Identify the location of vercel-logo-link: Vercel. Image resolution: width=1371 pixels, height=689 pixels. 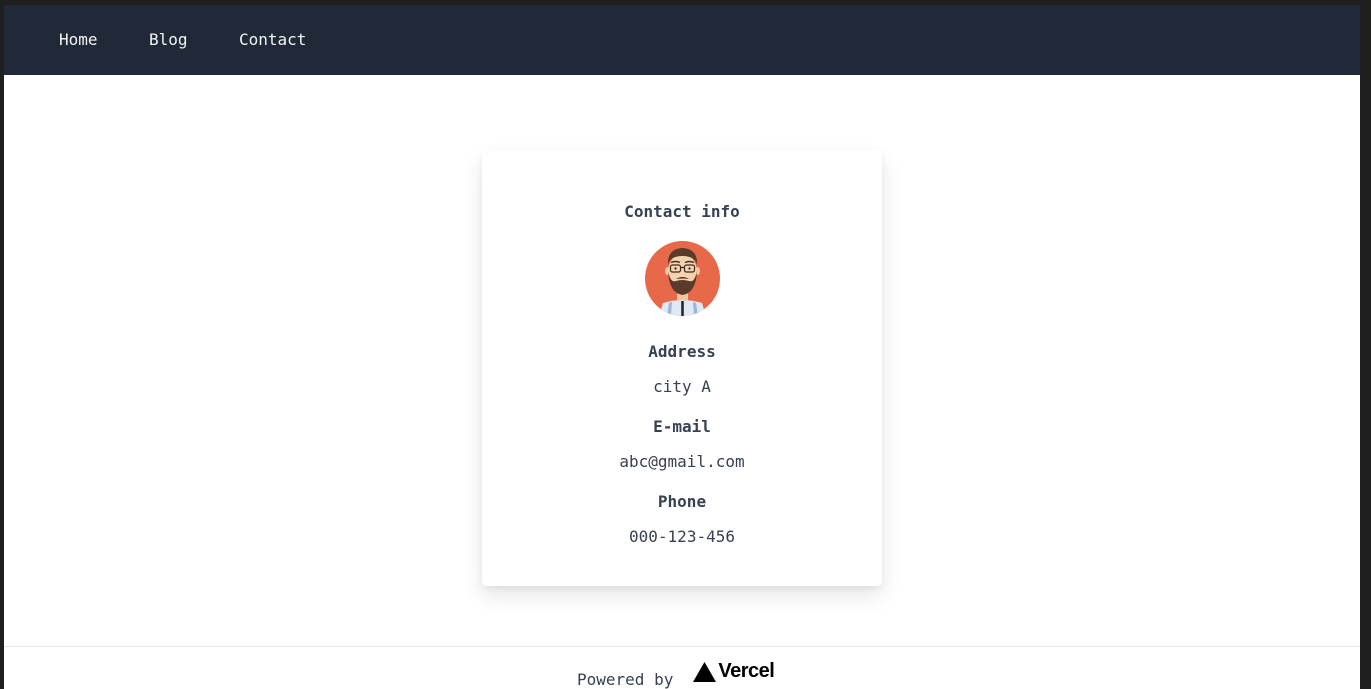
(734, 671).